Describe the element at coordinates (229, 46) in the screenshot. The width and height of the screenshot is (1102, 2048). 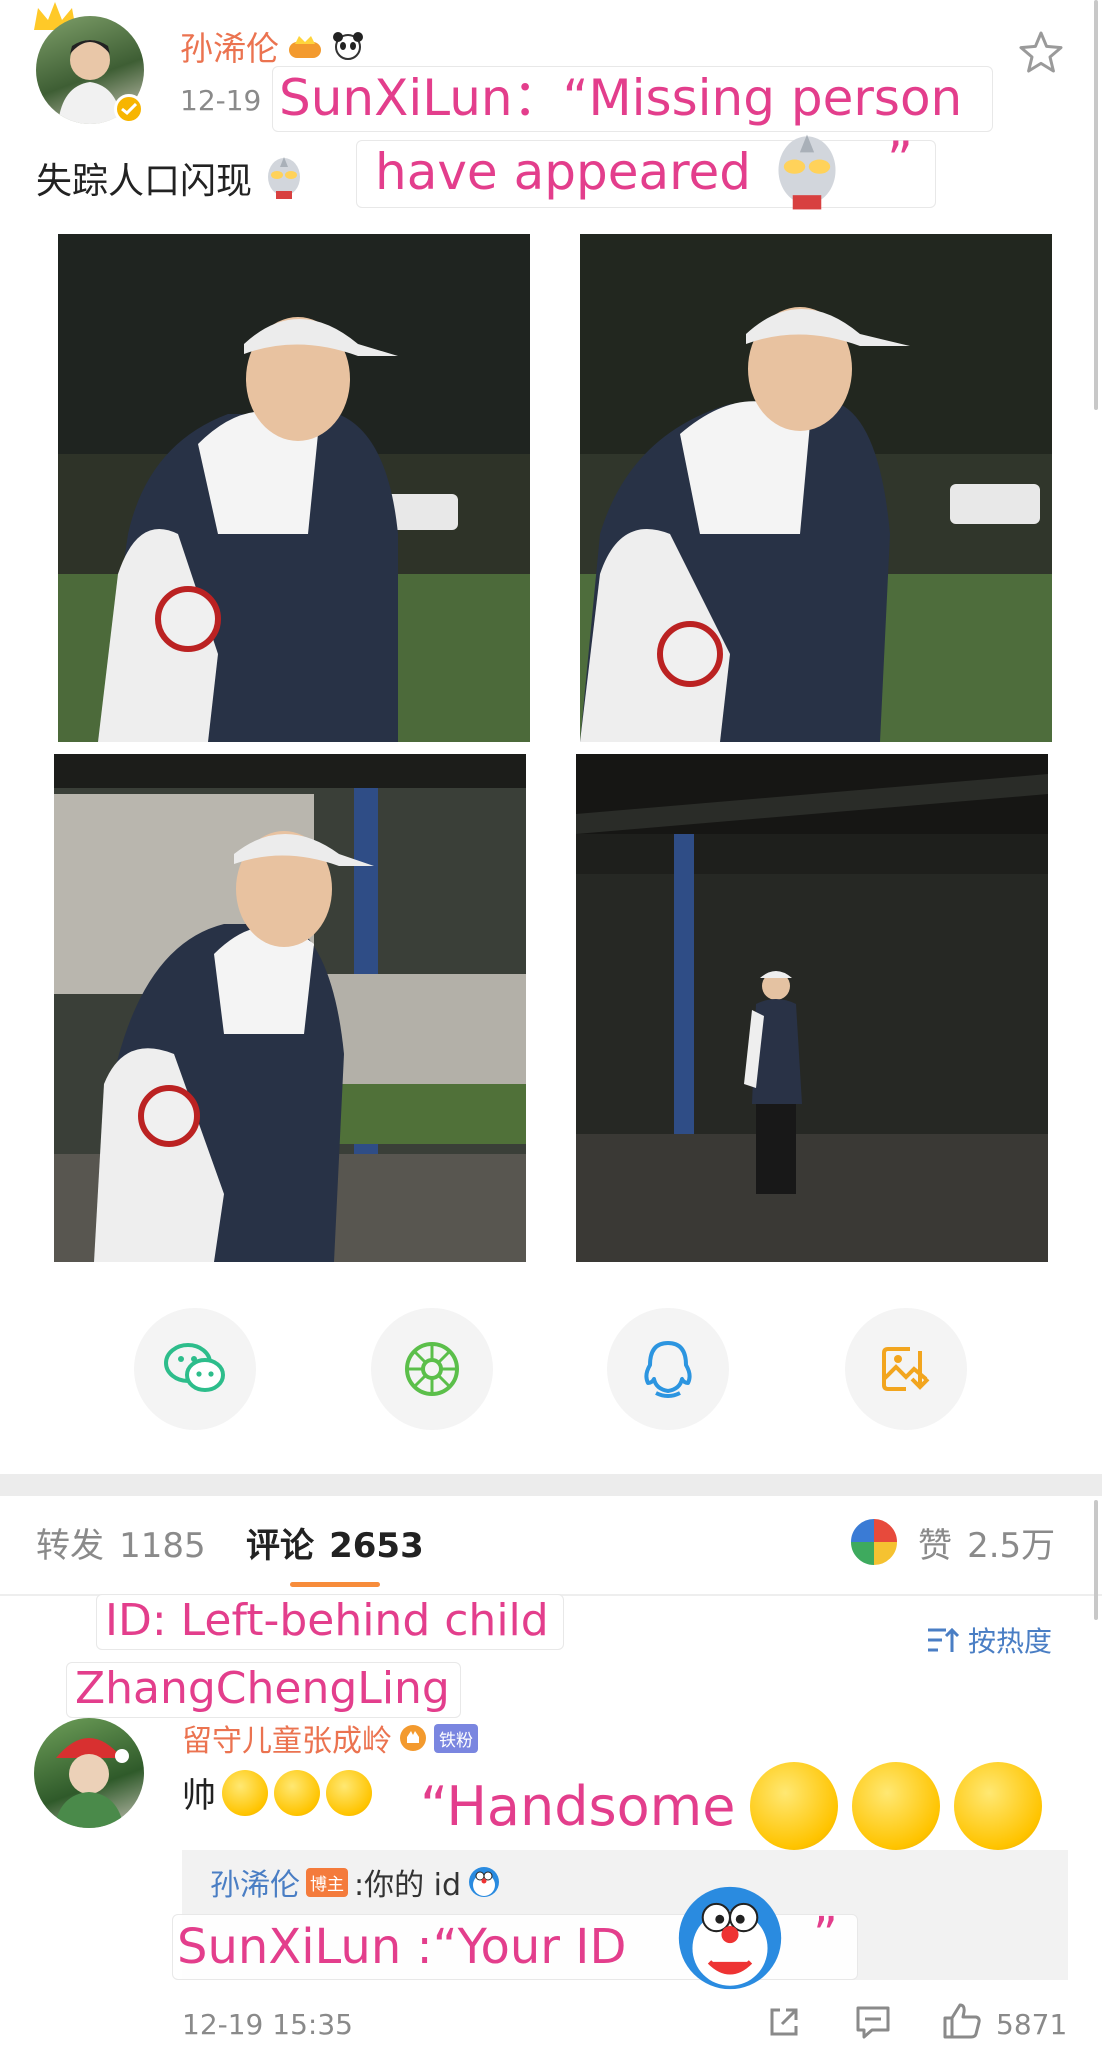
I see `post-username: 孙浠伦` at that location.